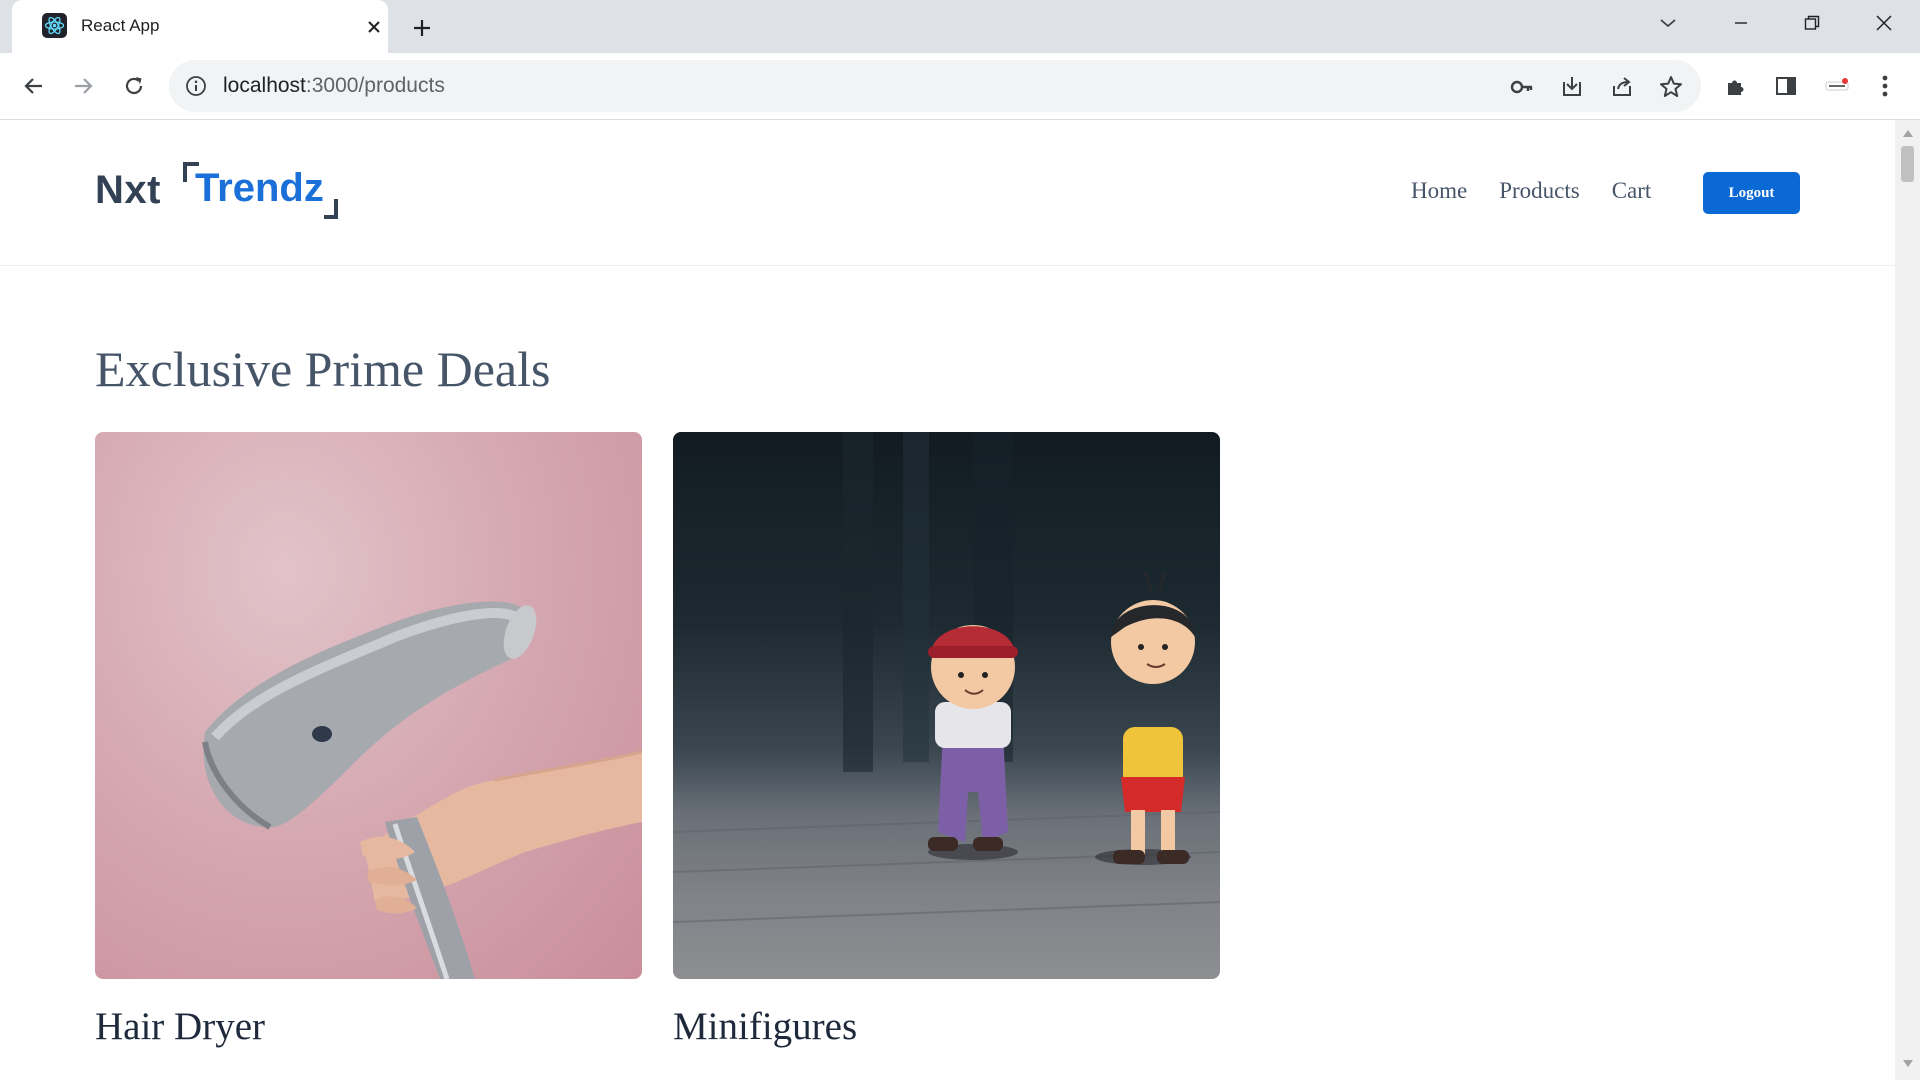  I want to click on address-bar: localhost:3000/products, so click(935, 86).